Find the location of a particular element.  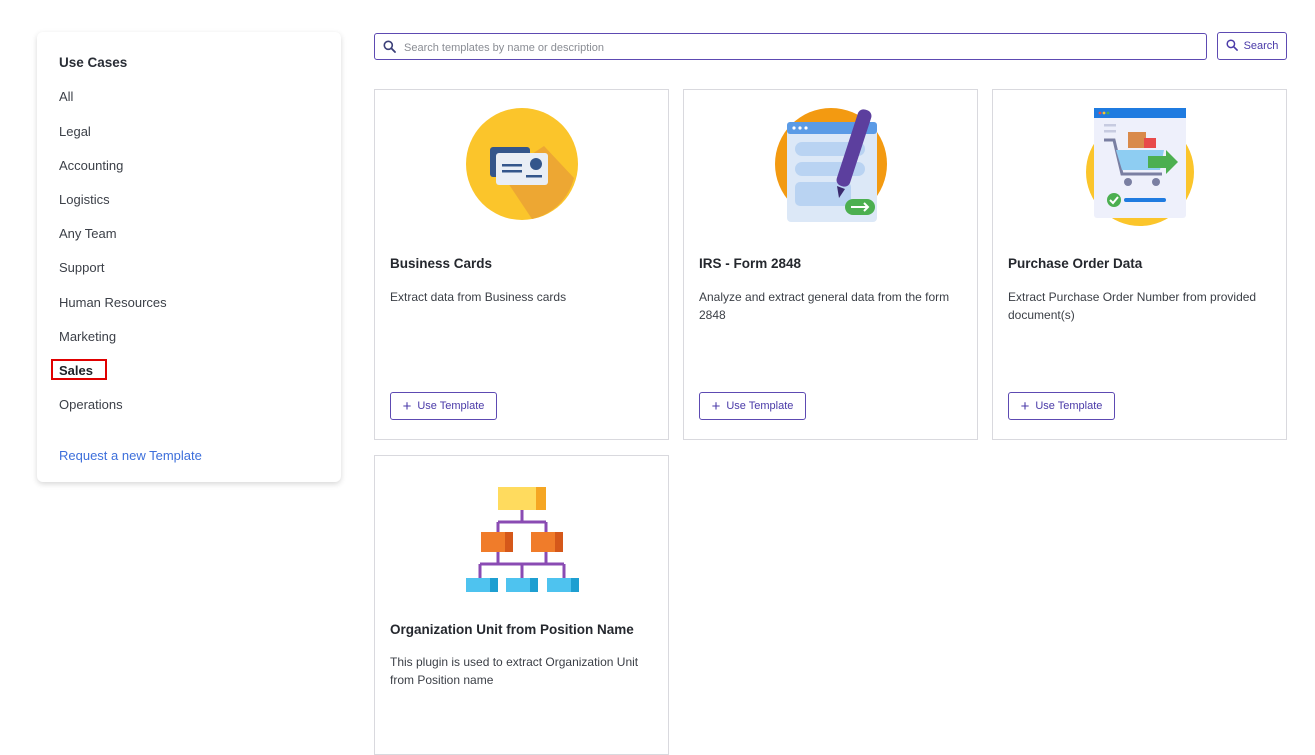

sidebar-heading: Use Cases is located at coordinates (93, 62).